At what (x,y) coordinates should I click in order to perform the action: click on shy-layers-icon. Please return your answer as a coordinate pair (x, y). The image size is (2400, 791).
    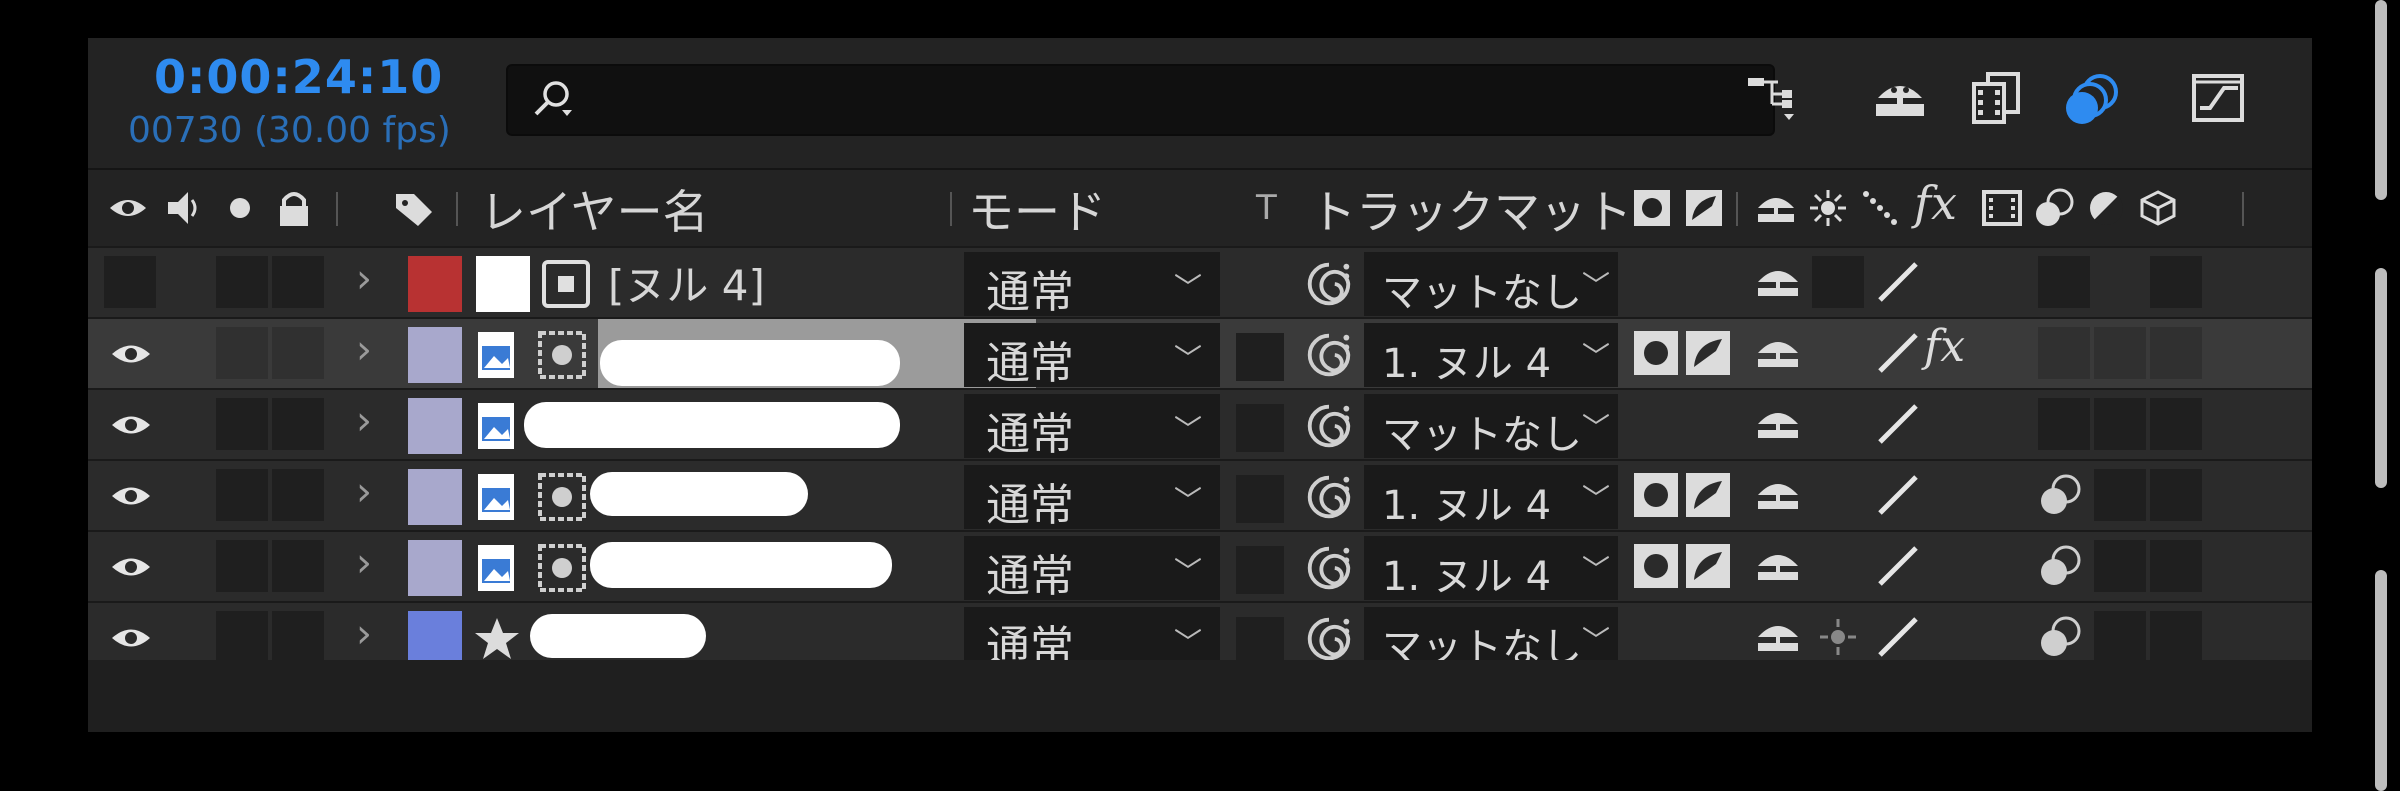
    Looking at the image, I should click on (1900, 98).